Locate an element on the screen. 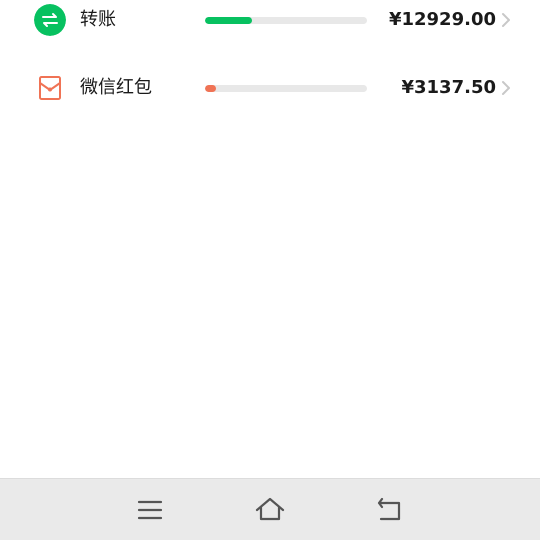 The width and height of the screenshot is (540, 540). transfer-arrows-icon is located at coordinates (50, 20).